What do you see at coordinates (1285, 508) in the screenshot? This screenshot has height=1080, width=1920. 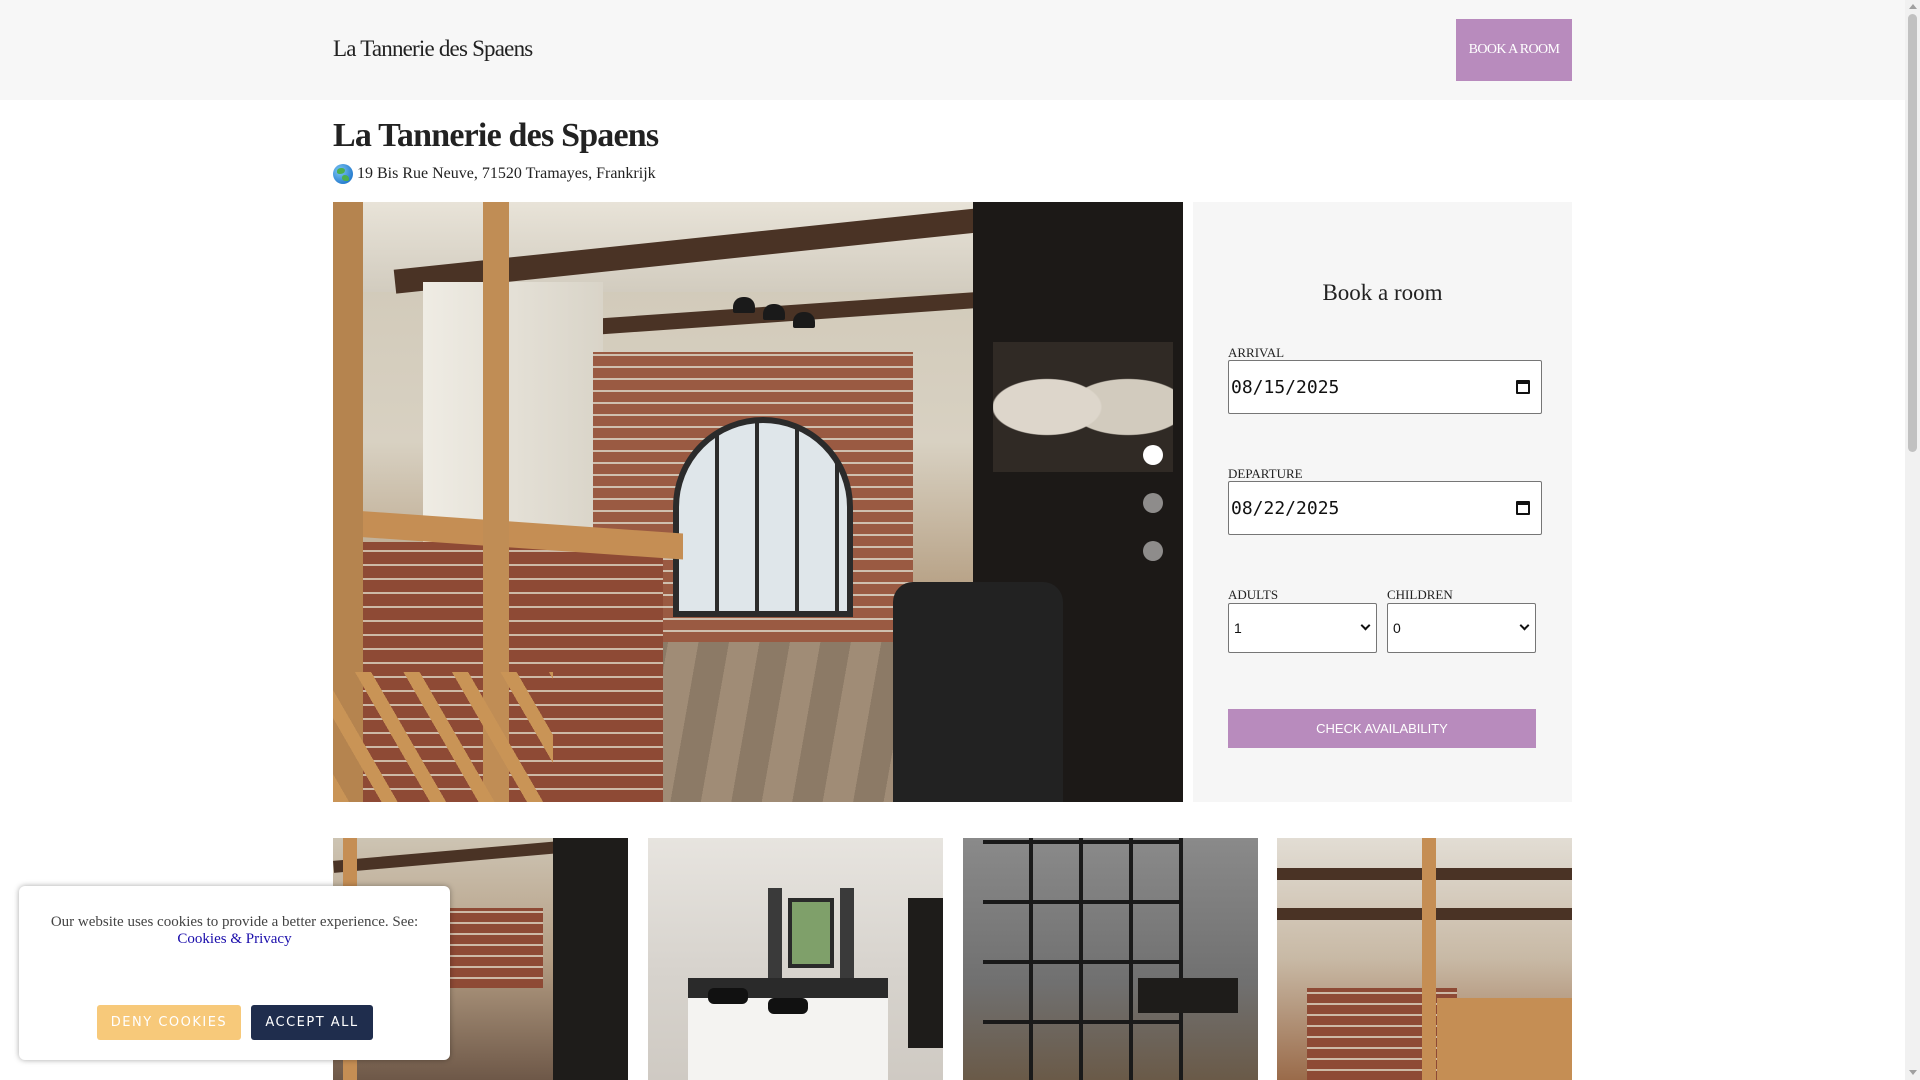 I see `departure-date-value: 08/22/2025` at bounding box center [1285, 508].